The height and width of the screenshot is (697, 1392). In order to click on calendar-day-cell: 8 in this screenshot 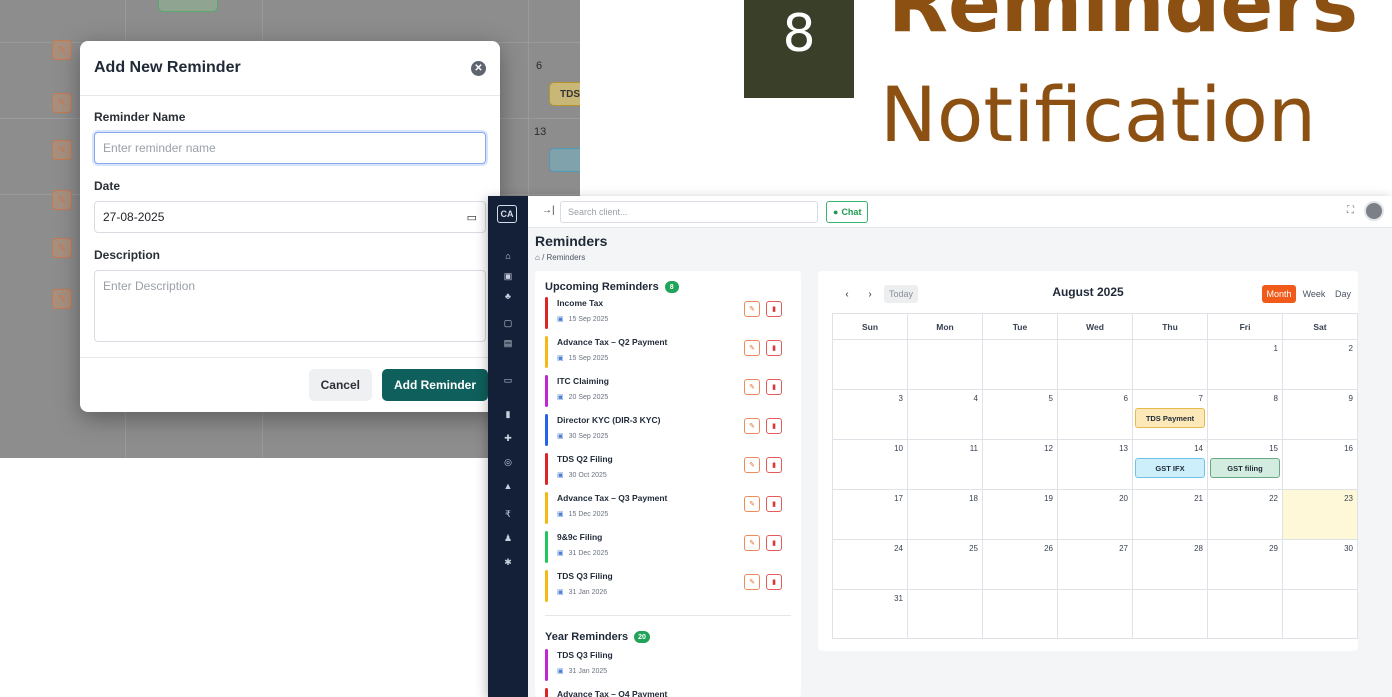, I will do `click(1245, 414)`.